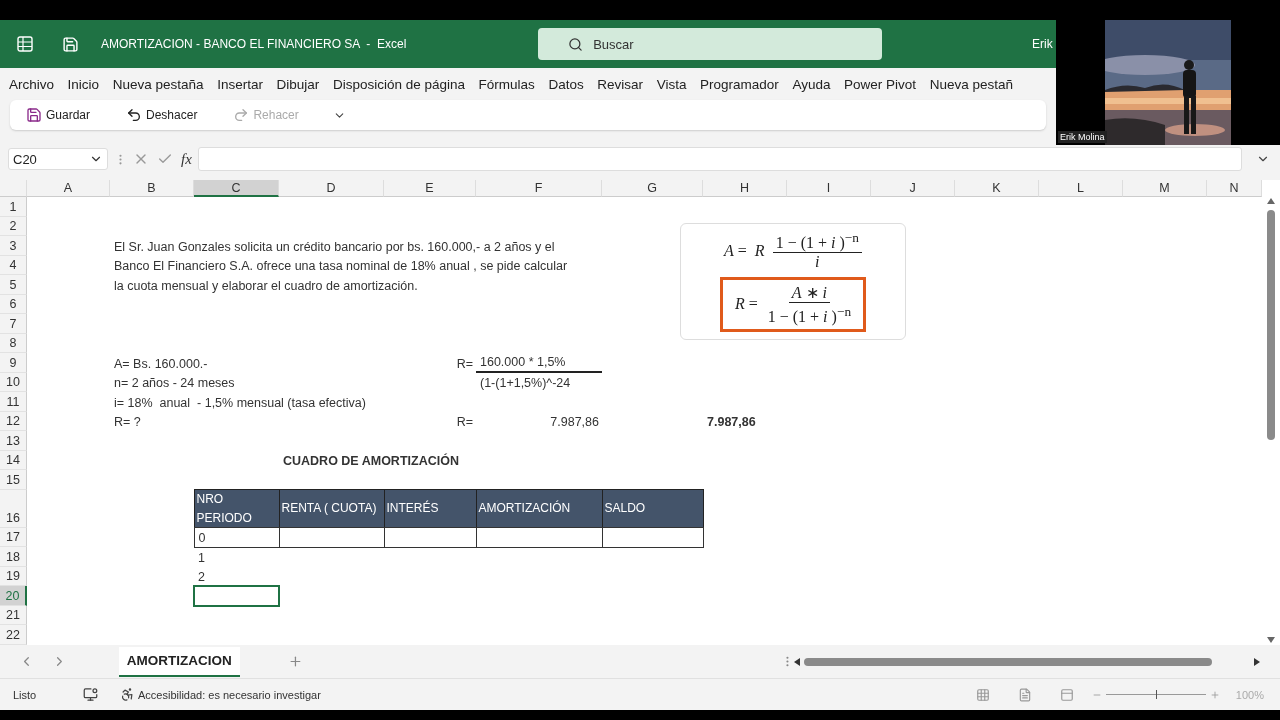 The height and width of the screenshot is (720, 1280). I want to click on formula-lhs: A =, so click(735, 250).